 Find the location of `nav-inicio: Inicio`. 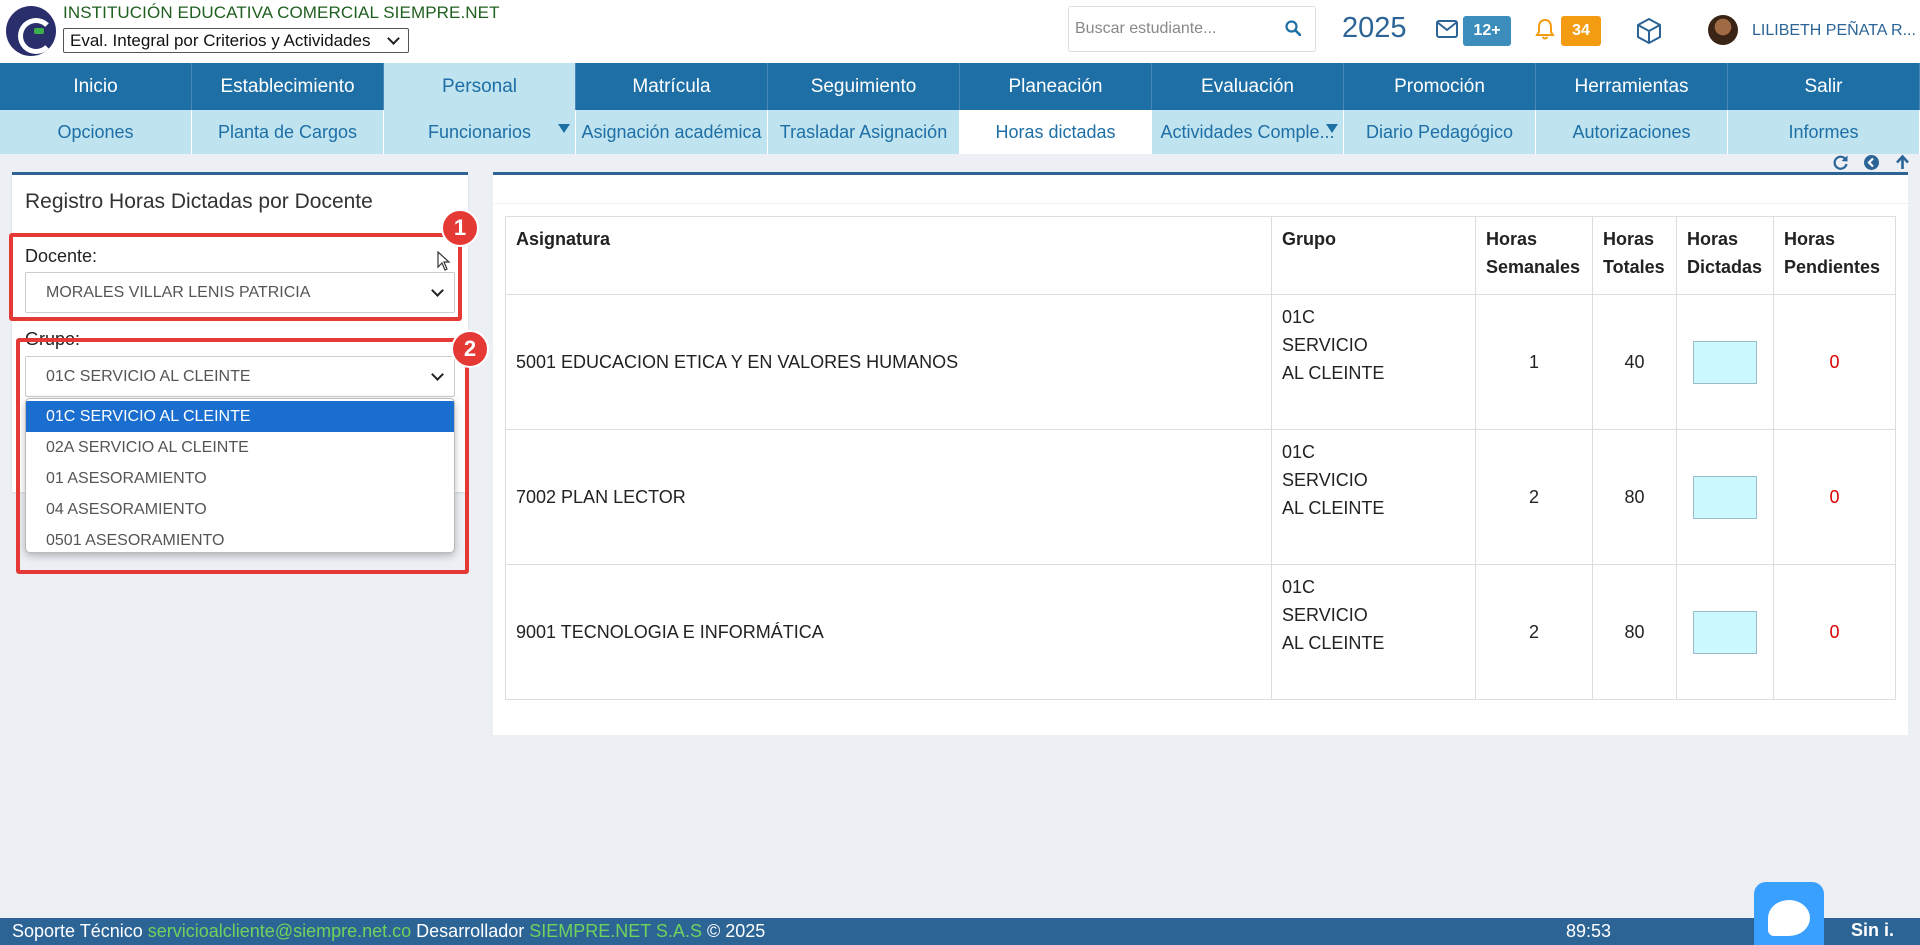

nav-inicio: Inicio is located at coordinates (96, 86).